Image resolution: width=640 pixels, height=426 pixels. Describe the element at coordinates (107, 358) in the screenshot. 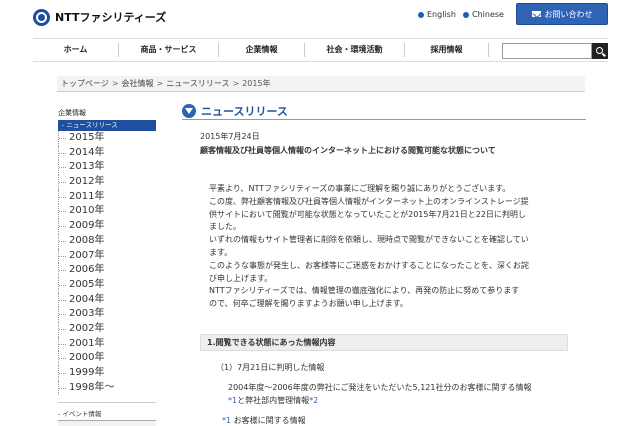

I see `sidebar-year-2000: 2000年` at that location.